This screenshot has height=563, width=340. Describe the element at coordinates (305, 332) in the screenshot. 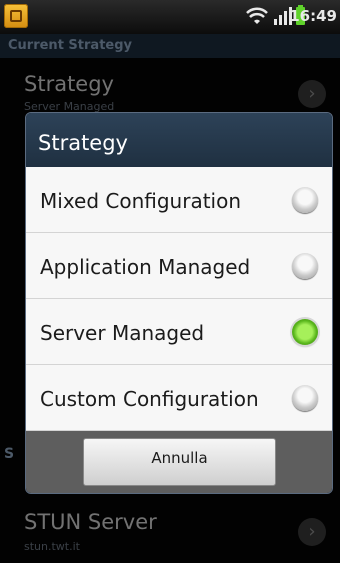

I see `radio-checked-icon` at that location.